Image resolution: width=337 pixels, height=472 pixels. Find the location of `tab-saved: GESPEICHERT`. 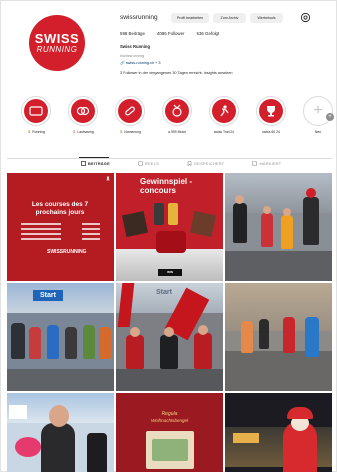

tab-saved: GESPEICHERT is located at coordinates (205, 163).